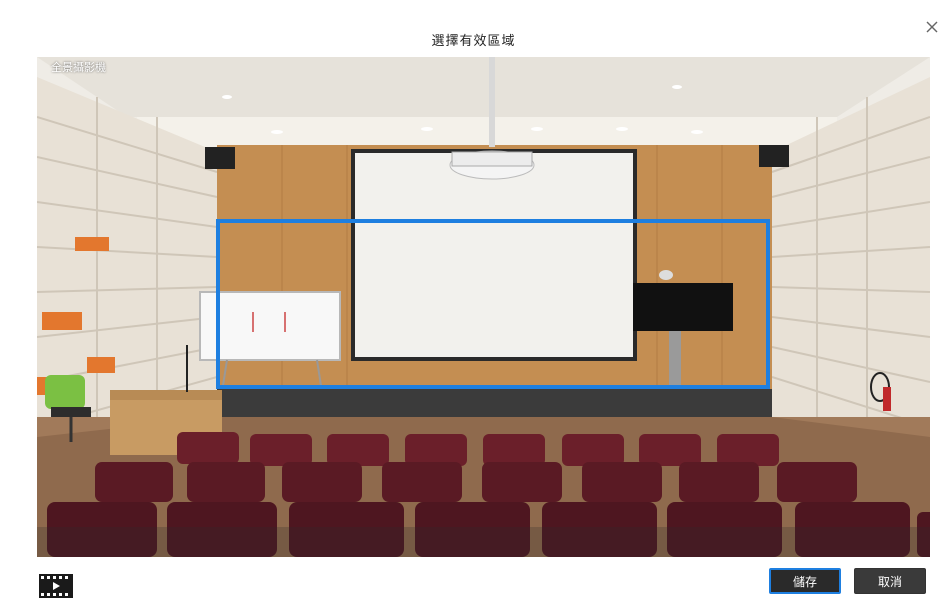 The image size is (947, 613). What do you see at coordinates (932, 27) in the screenshot?
I see `close-icon` at bounding box center [932, 27].